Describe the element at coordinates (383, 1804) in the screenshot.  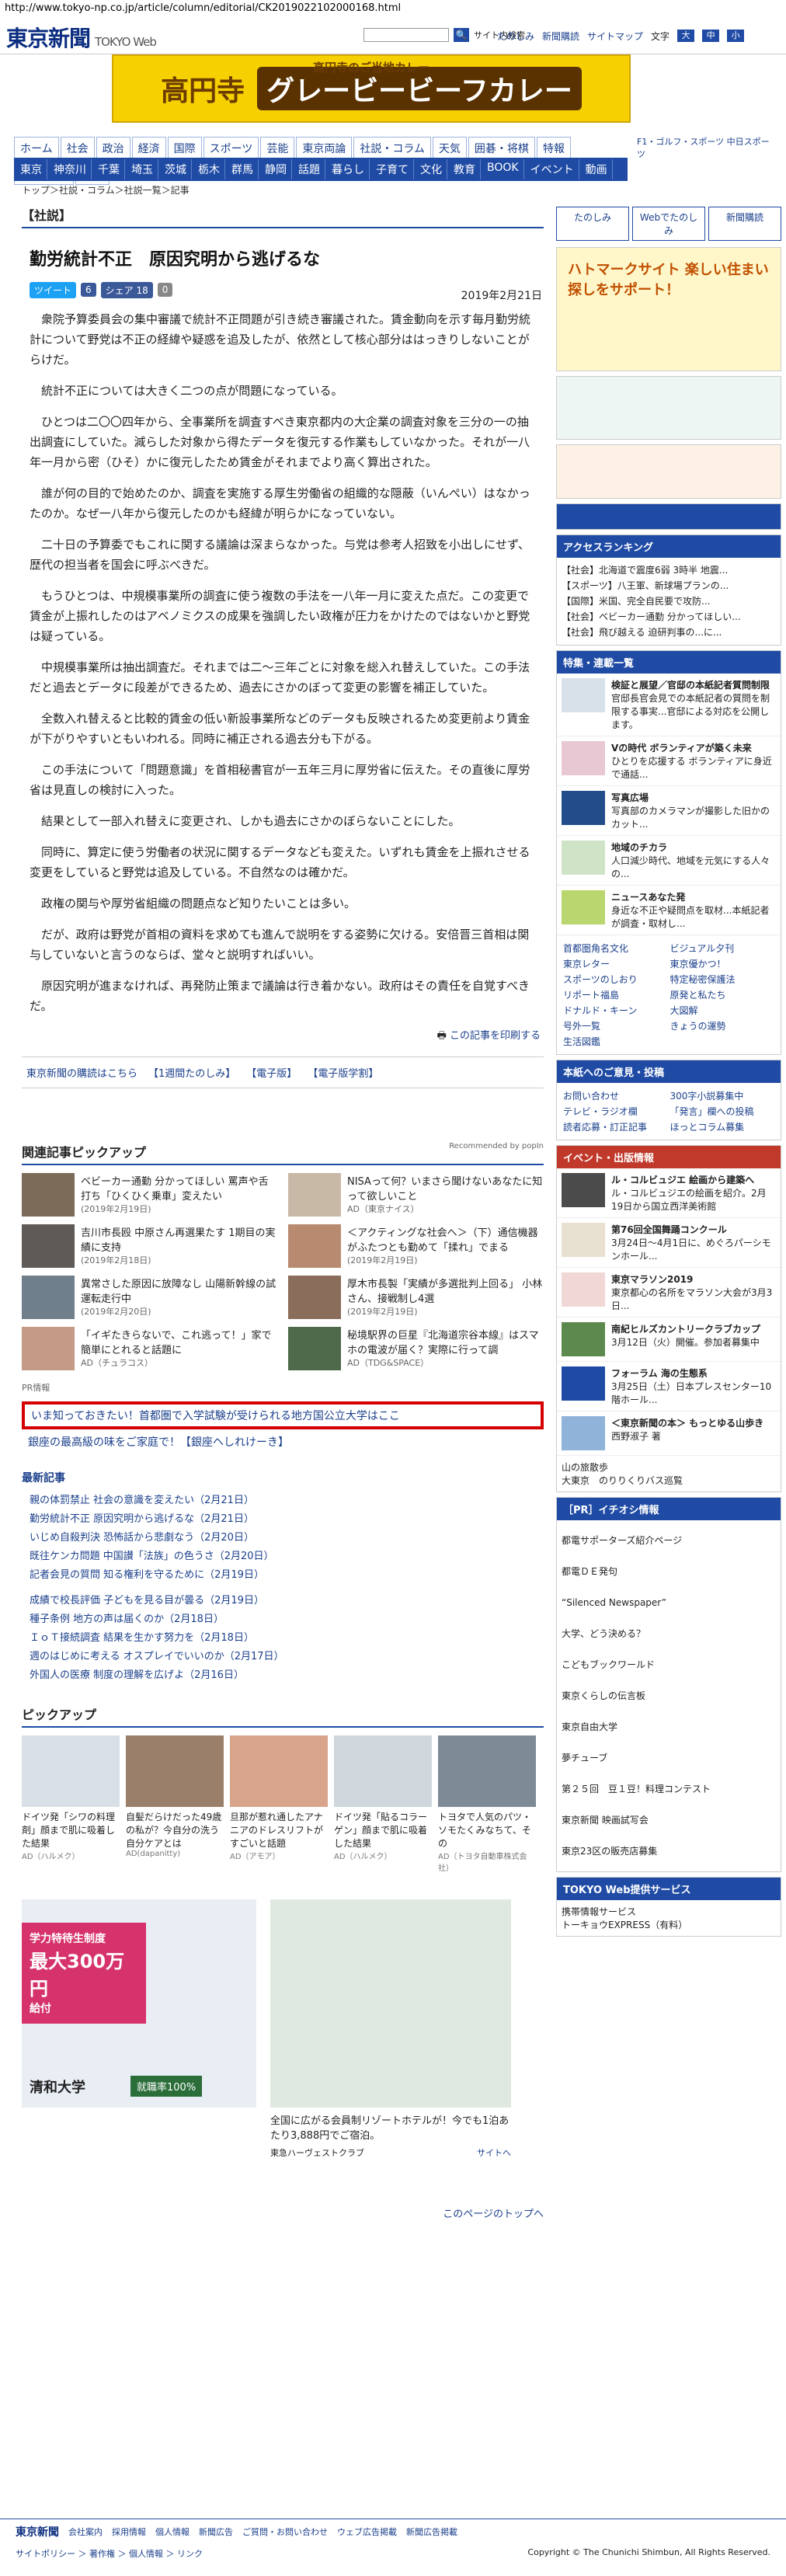
I see `pickup-item: ドイツ発「貼るコラーゲン」顔まで肌に吸着した結果 AD（ハルメク）` at that location.